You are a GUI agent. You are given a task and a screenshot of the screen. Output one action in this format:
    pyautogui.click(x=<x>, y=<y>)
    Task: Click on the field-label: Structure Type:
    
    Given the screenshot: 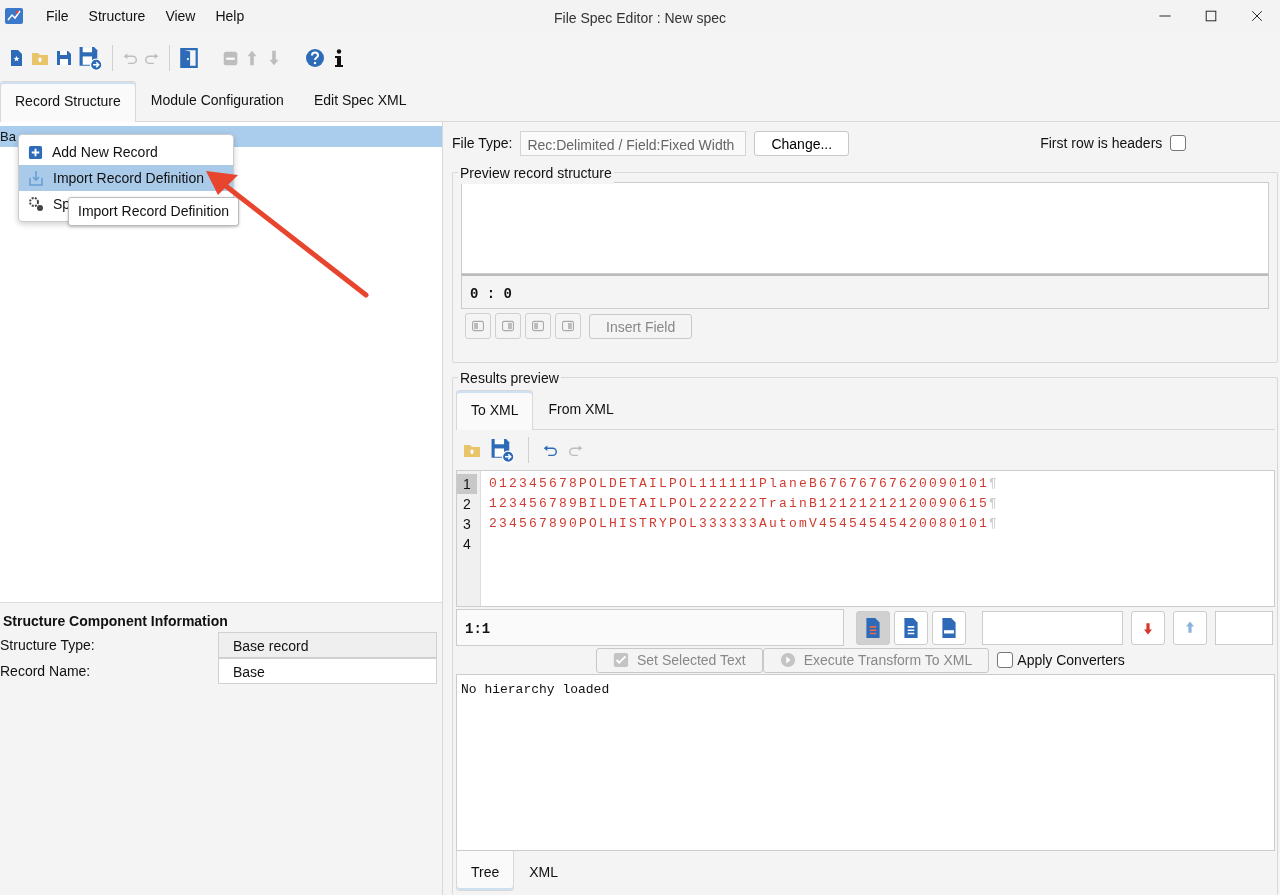 What is the action you would take?
    pyautogui.click(x=48, y=645)
    